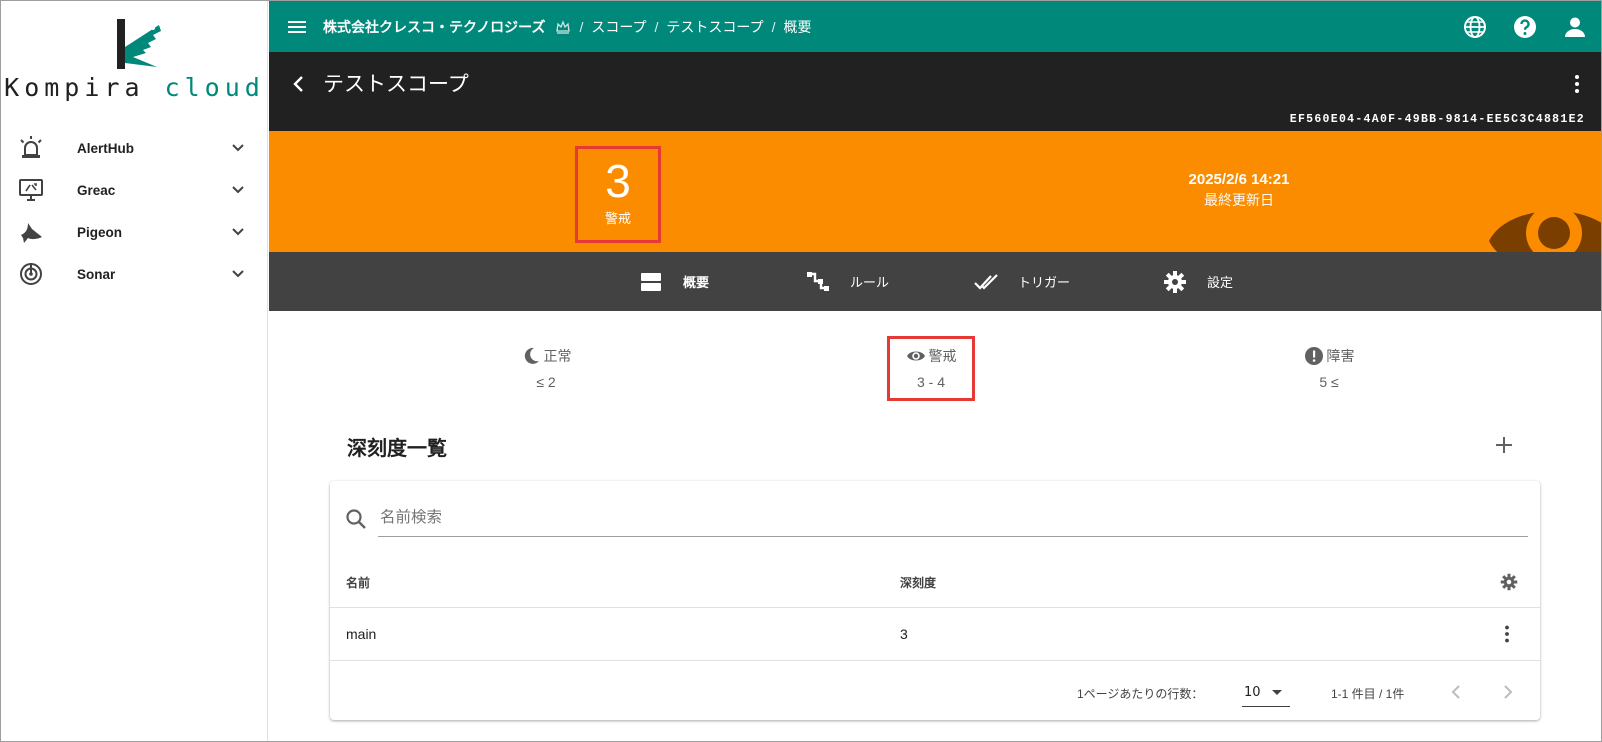 This screenshot has height=742, width=1602. I want to click on threshold-range: 5 ≤, so click(1329, 382).